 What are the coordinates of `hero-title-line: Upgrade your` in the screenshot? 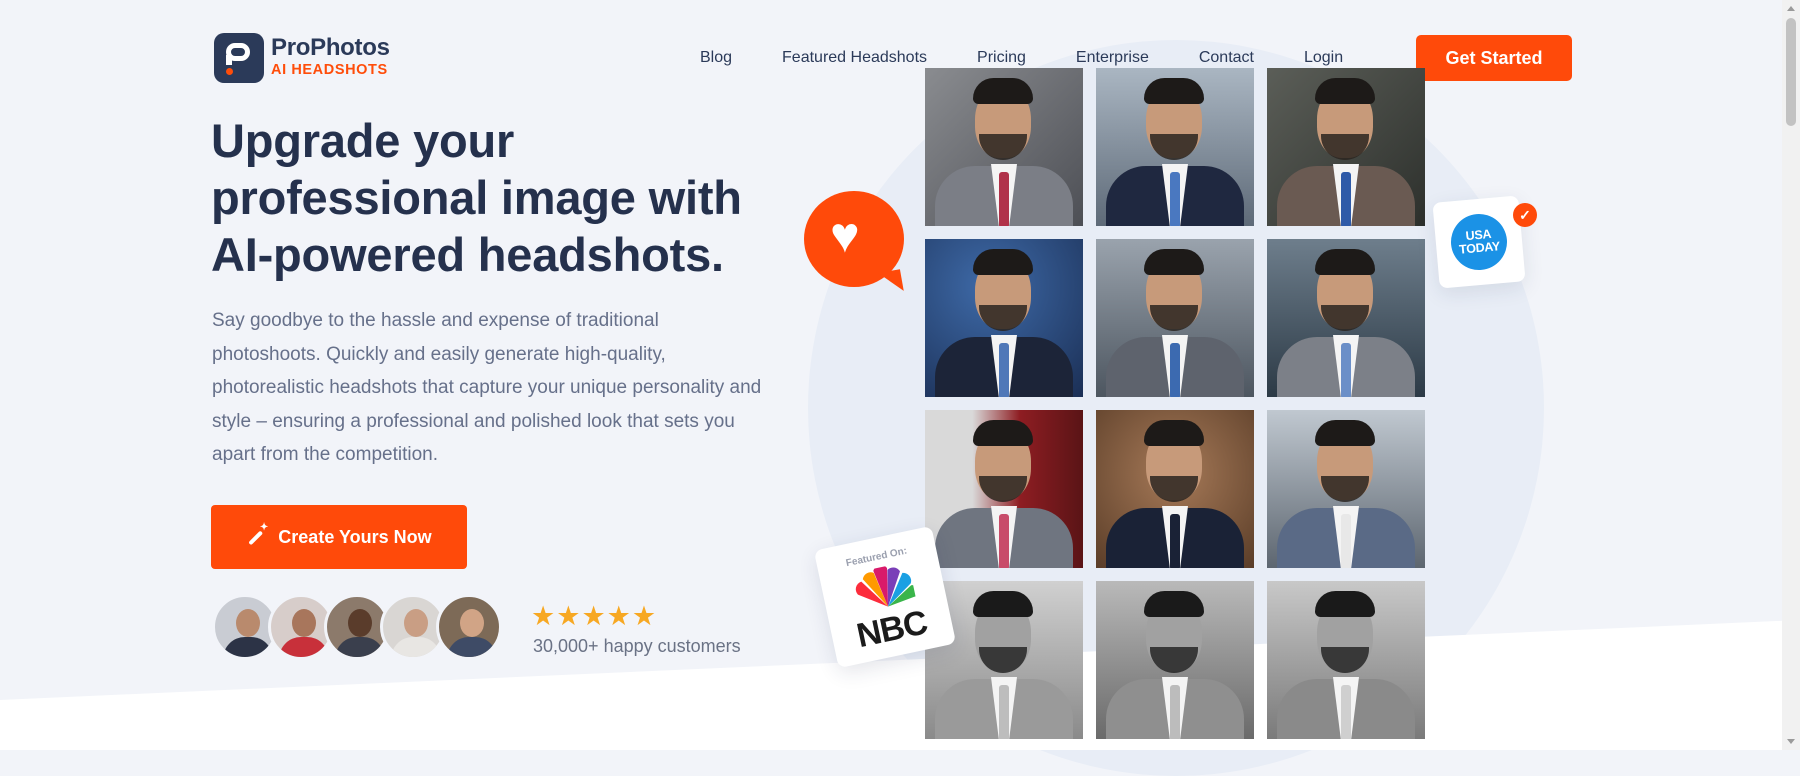 It's located at (363, 140).